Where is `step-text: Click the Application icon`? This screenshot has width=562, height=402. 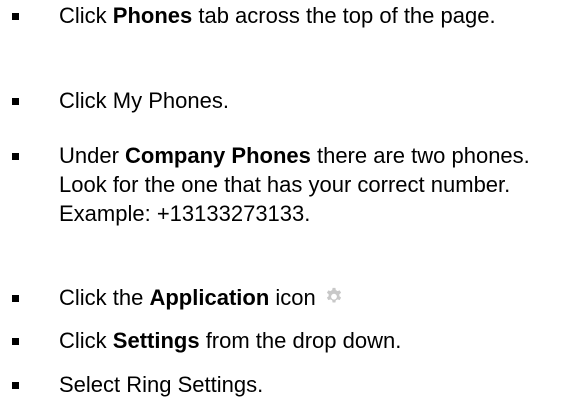 step-text: Click the Application icon is located at coordinates (309, 297).